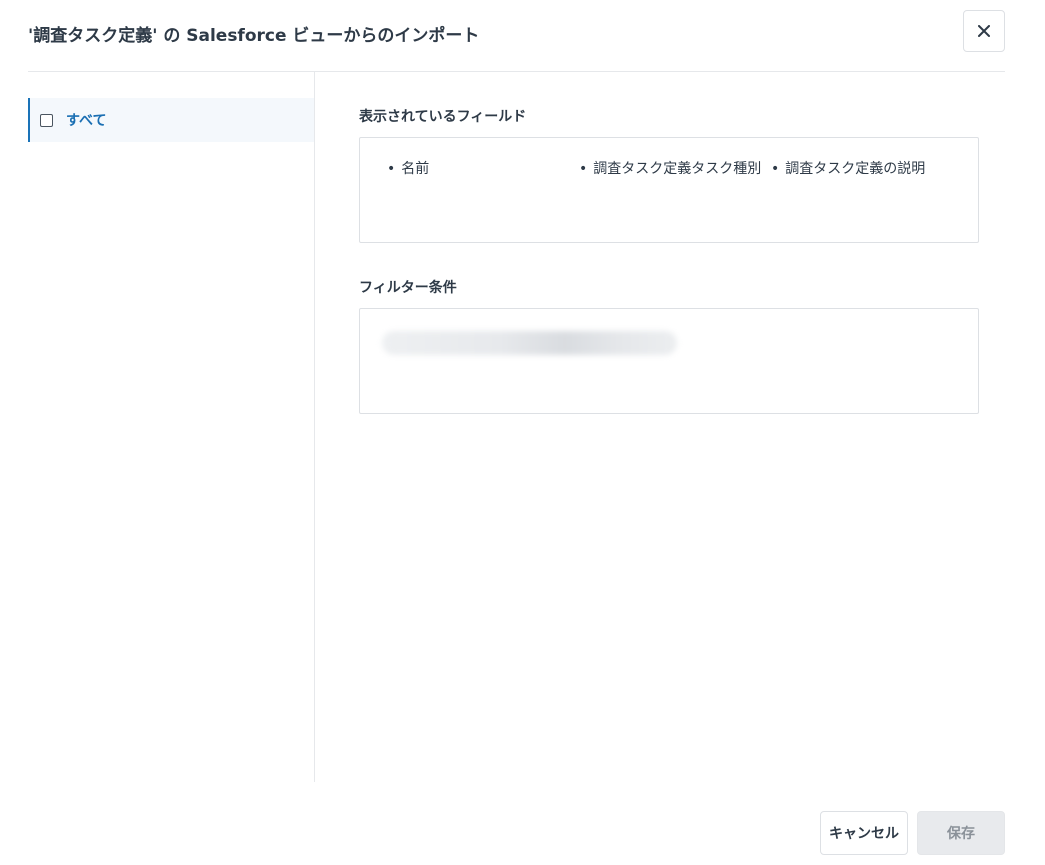 Image resolution: width=1045 pixels, height=865 pixels. What do you see at coordinates (670, 168) in the screenshot?
I see `field-item: 調査タスク定義タスク種別` at bounding box center [670, 168].